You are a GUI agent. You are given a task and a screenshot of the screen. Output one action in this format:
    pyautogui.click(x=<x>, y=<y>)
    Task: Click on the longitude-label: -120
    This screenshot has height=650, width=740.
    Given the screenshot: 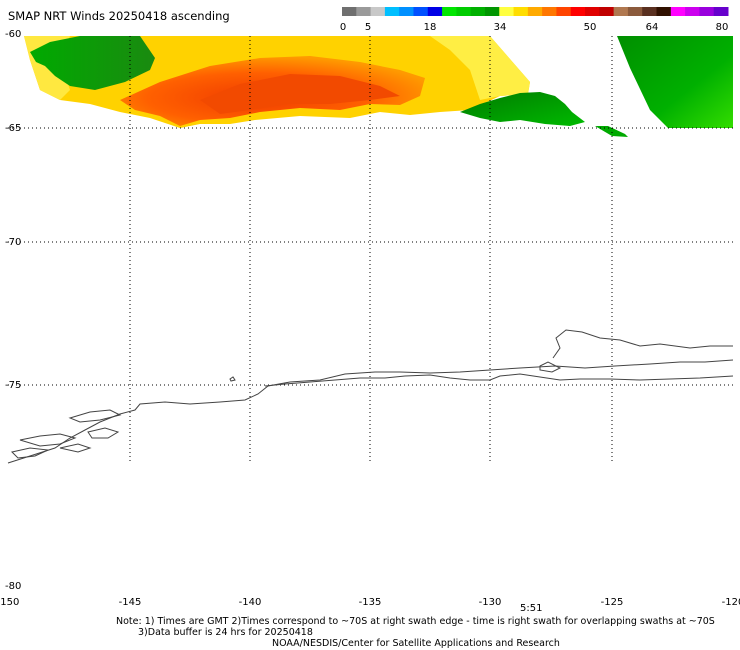 What is the action you would take?
    pyautogui.click(x=731, y=602)
    